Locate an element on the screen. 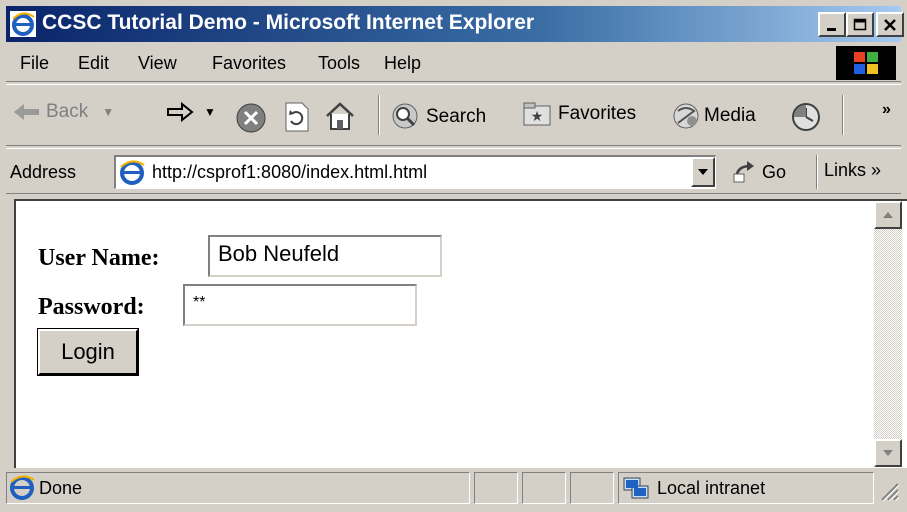 This screenshot has height=512, width=907. windows-logo-icon is located at coordinates (866, 63).